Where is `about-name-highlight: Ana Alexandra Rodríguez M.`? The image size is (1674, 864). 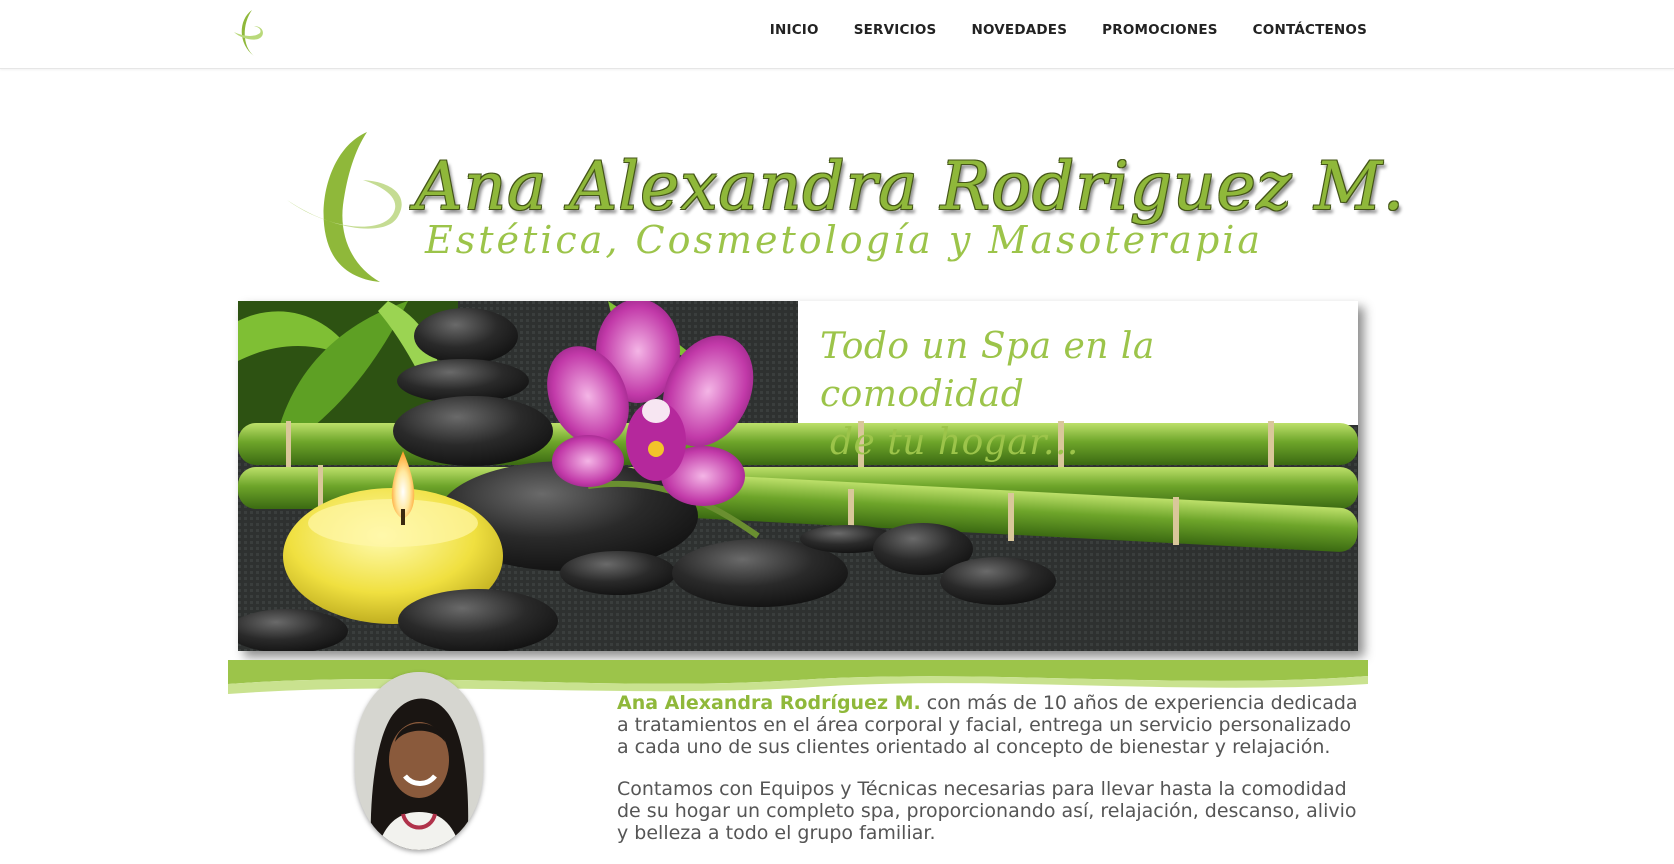
about-name-highlight: Ana Alexandra Rodríguez M. is located at coordinates (769, 703).